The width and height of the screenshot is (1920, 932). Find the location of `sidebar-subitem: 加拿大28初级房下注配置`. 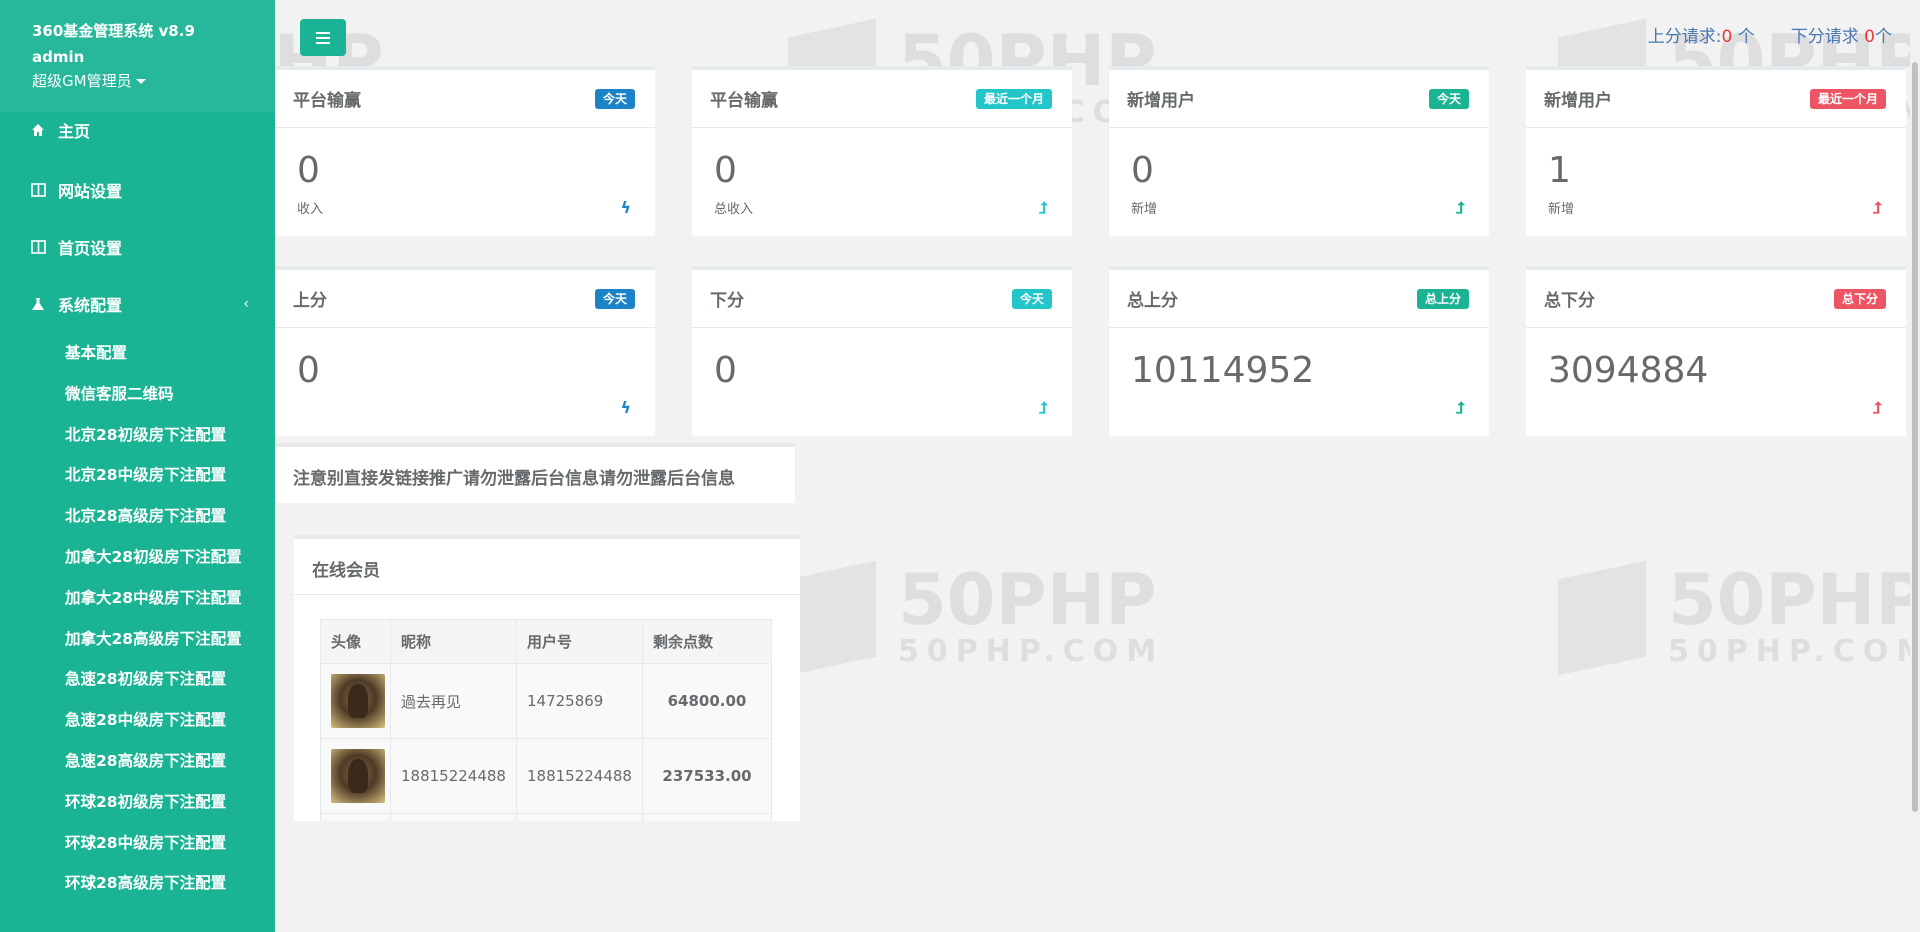

sidebar-subitem: 加拿大28初级房下注配置 is located at coordinates (153, 557).